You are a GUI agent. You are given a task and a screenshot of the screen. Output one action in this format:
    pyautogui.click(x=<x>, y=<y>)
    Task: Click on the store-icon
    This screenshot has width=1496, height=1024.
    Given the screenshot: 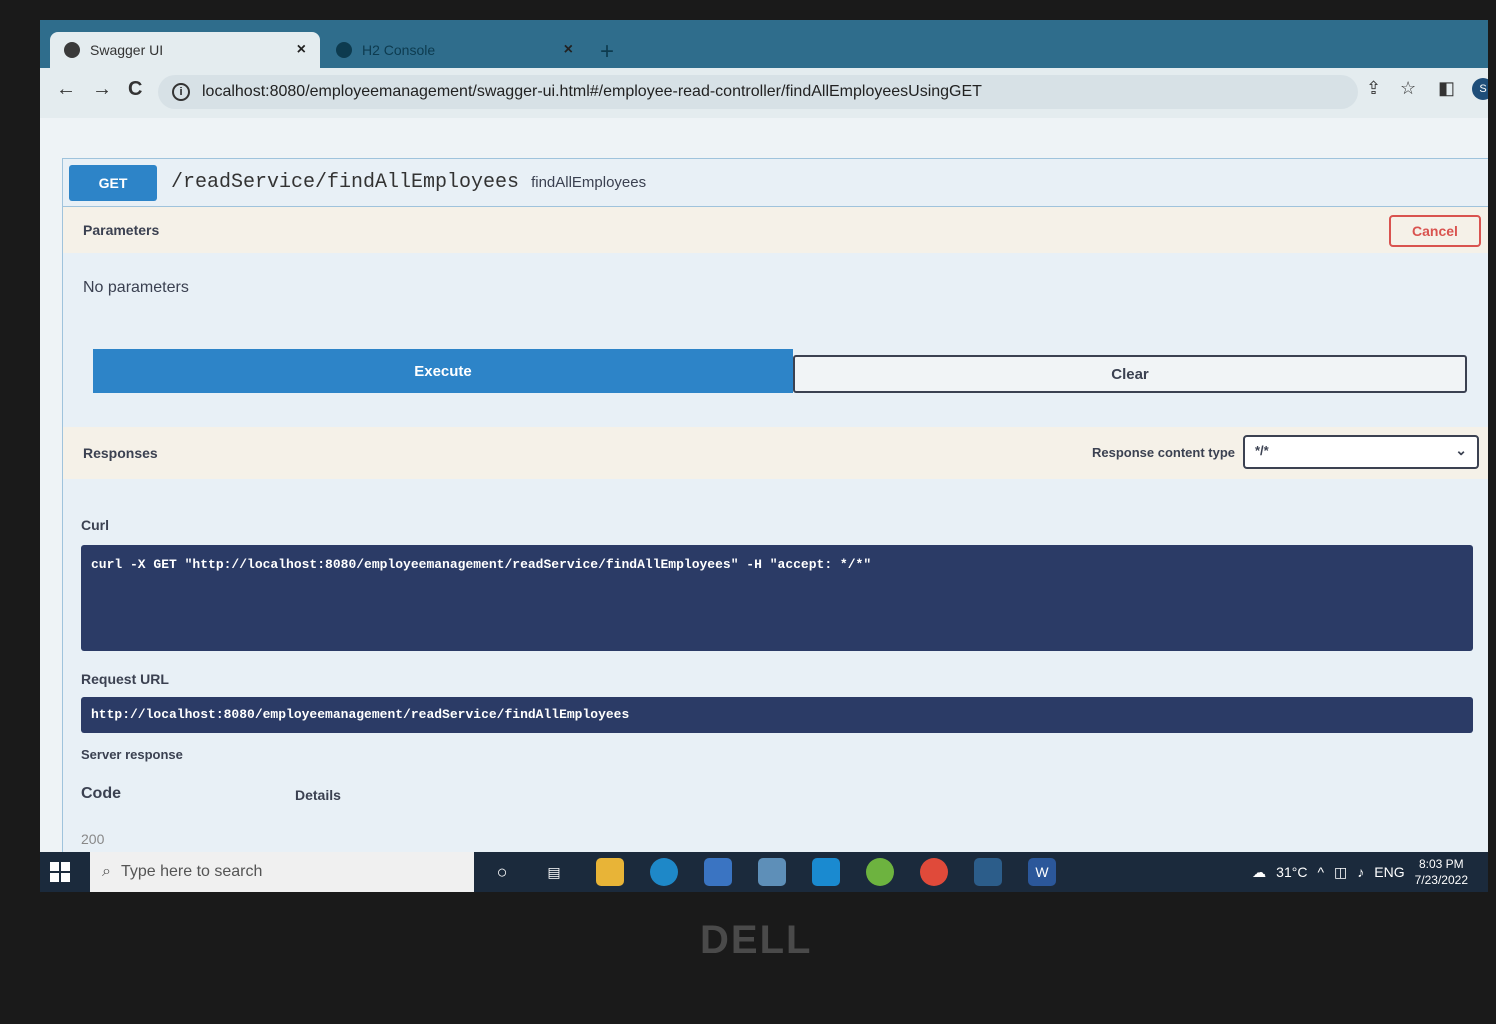 What is the action you would take?
    pyautogui.click(x=718, y=872)
    